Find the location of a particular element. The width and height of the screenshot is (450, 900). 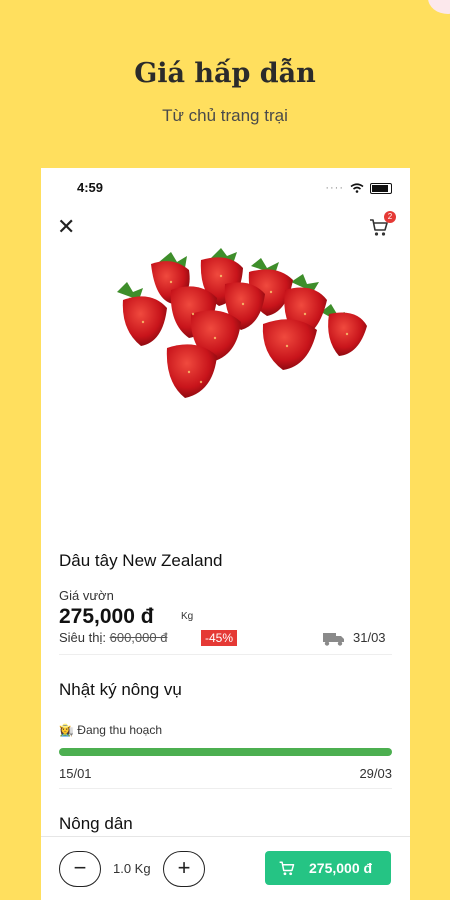

quantity-value: 1.0 Kg is located at coordinates (132, 868).